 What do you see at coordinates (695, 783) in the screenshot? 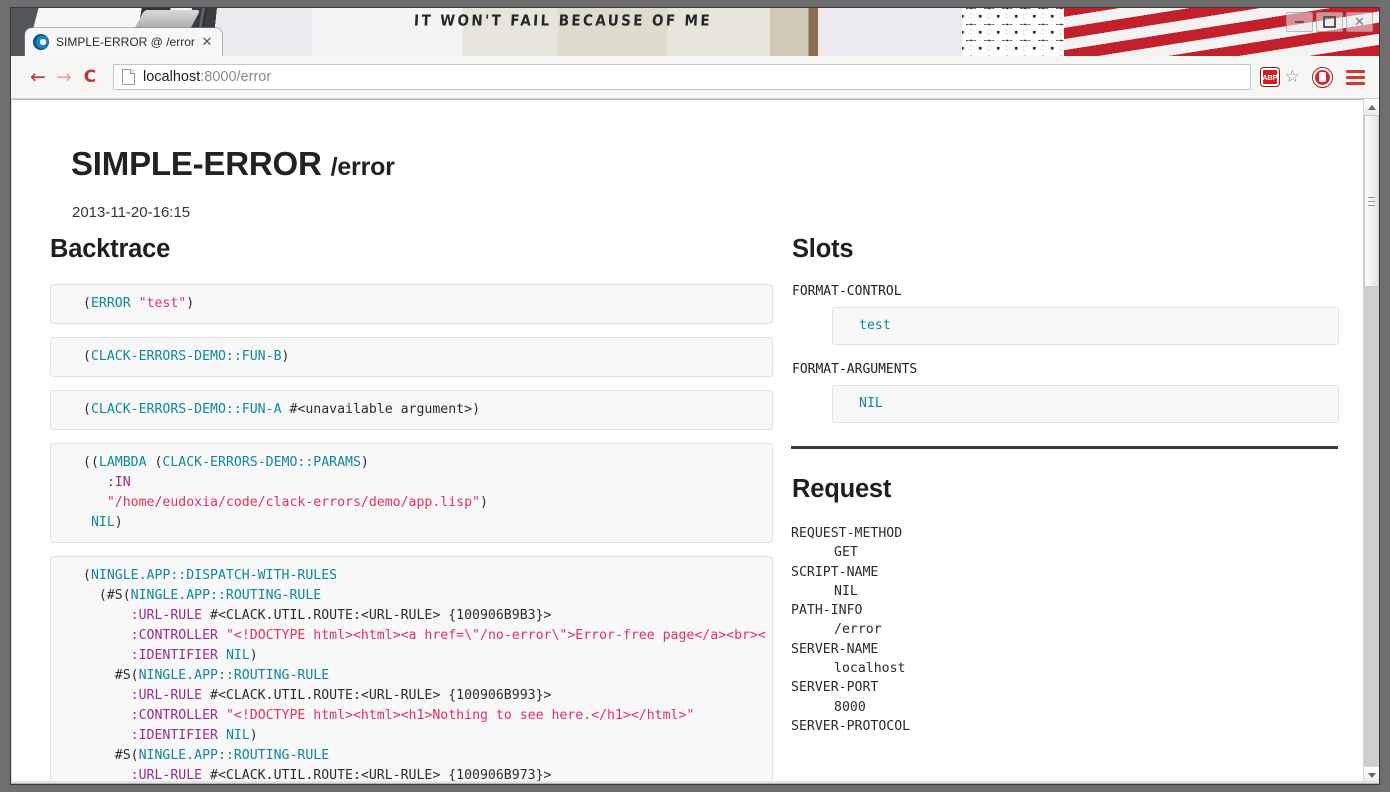
I see `window-bottom-edge` at bounding box center [695, 783].